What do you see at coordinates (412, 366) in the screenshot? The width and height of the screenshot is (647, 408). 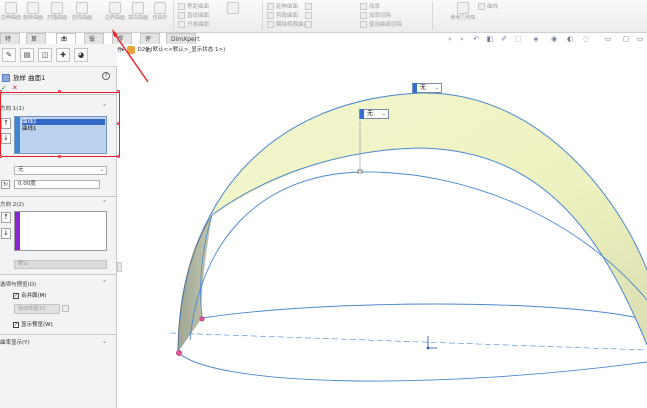 I see `base-curve-front` at bounding box center [412, 366].